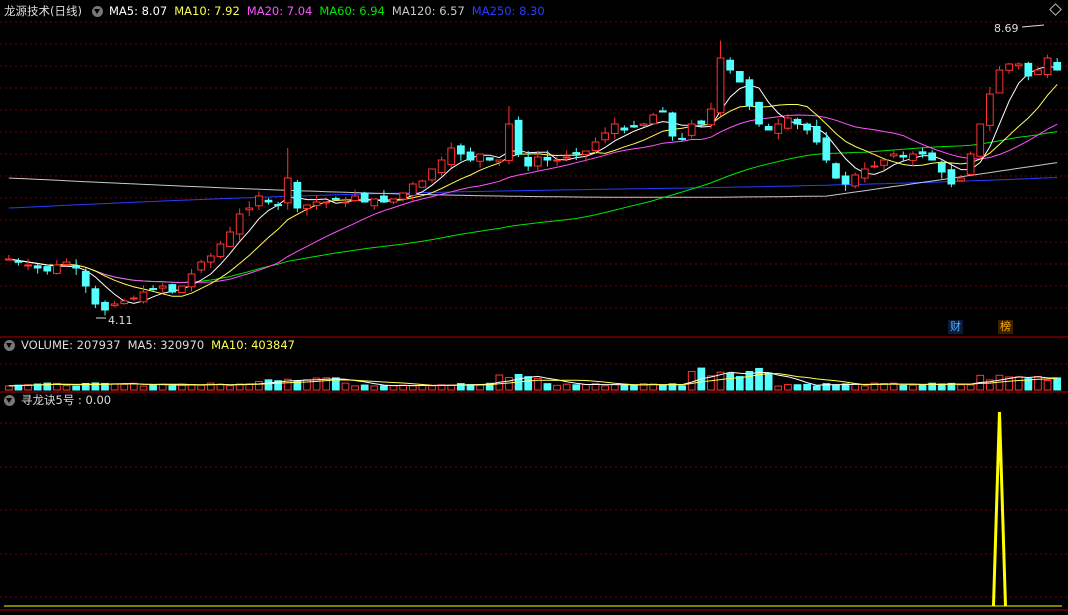  Describe the element at coordinates (66, 400) in the screenshot. I see `ind-value-0: 寻龙诀5号 : 0.00` at that location.